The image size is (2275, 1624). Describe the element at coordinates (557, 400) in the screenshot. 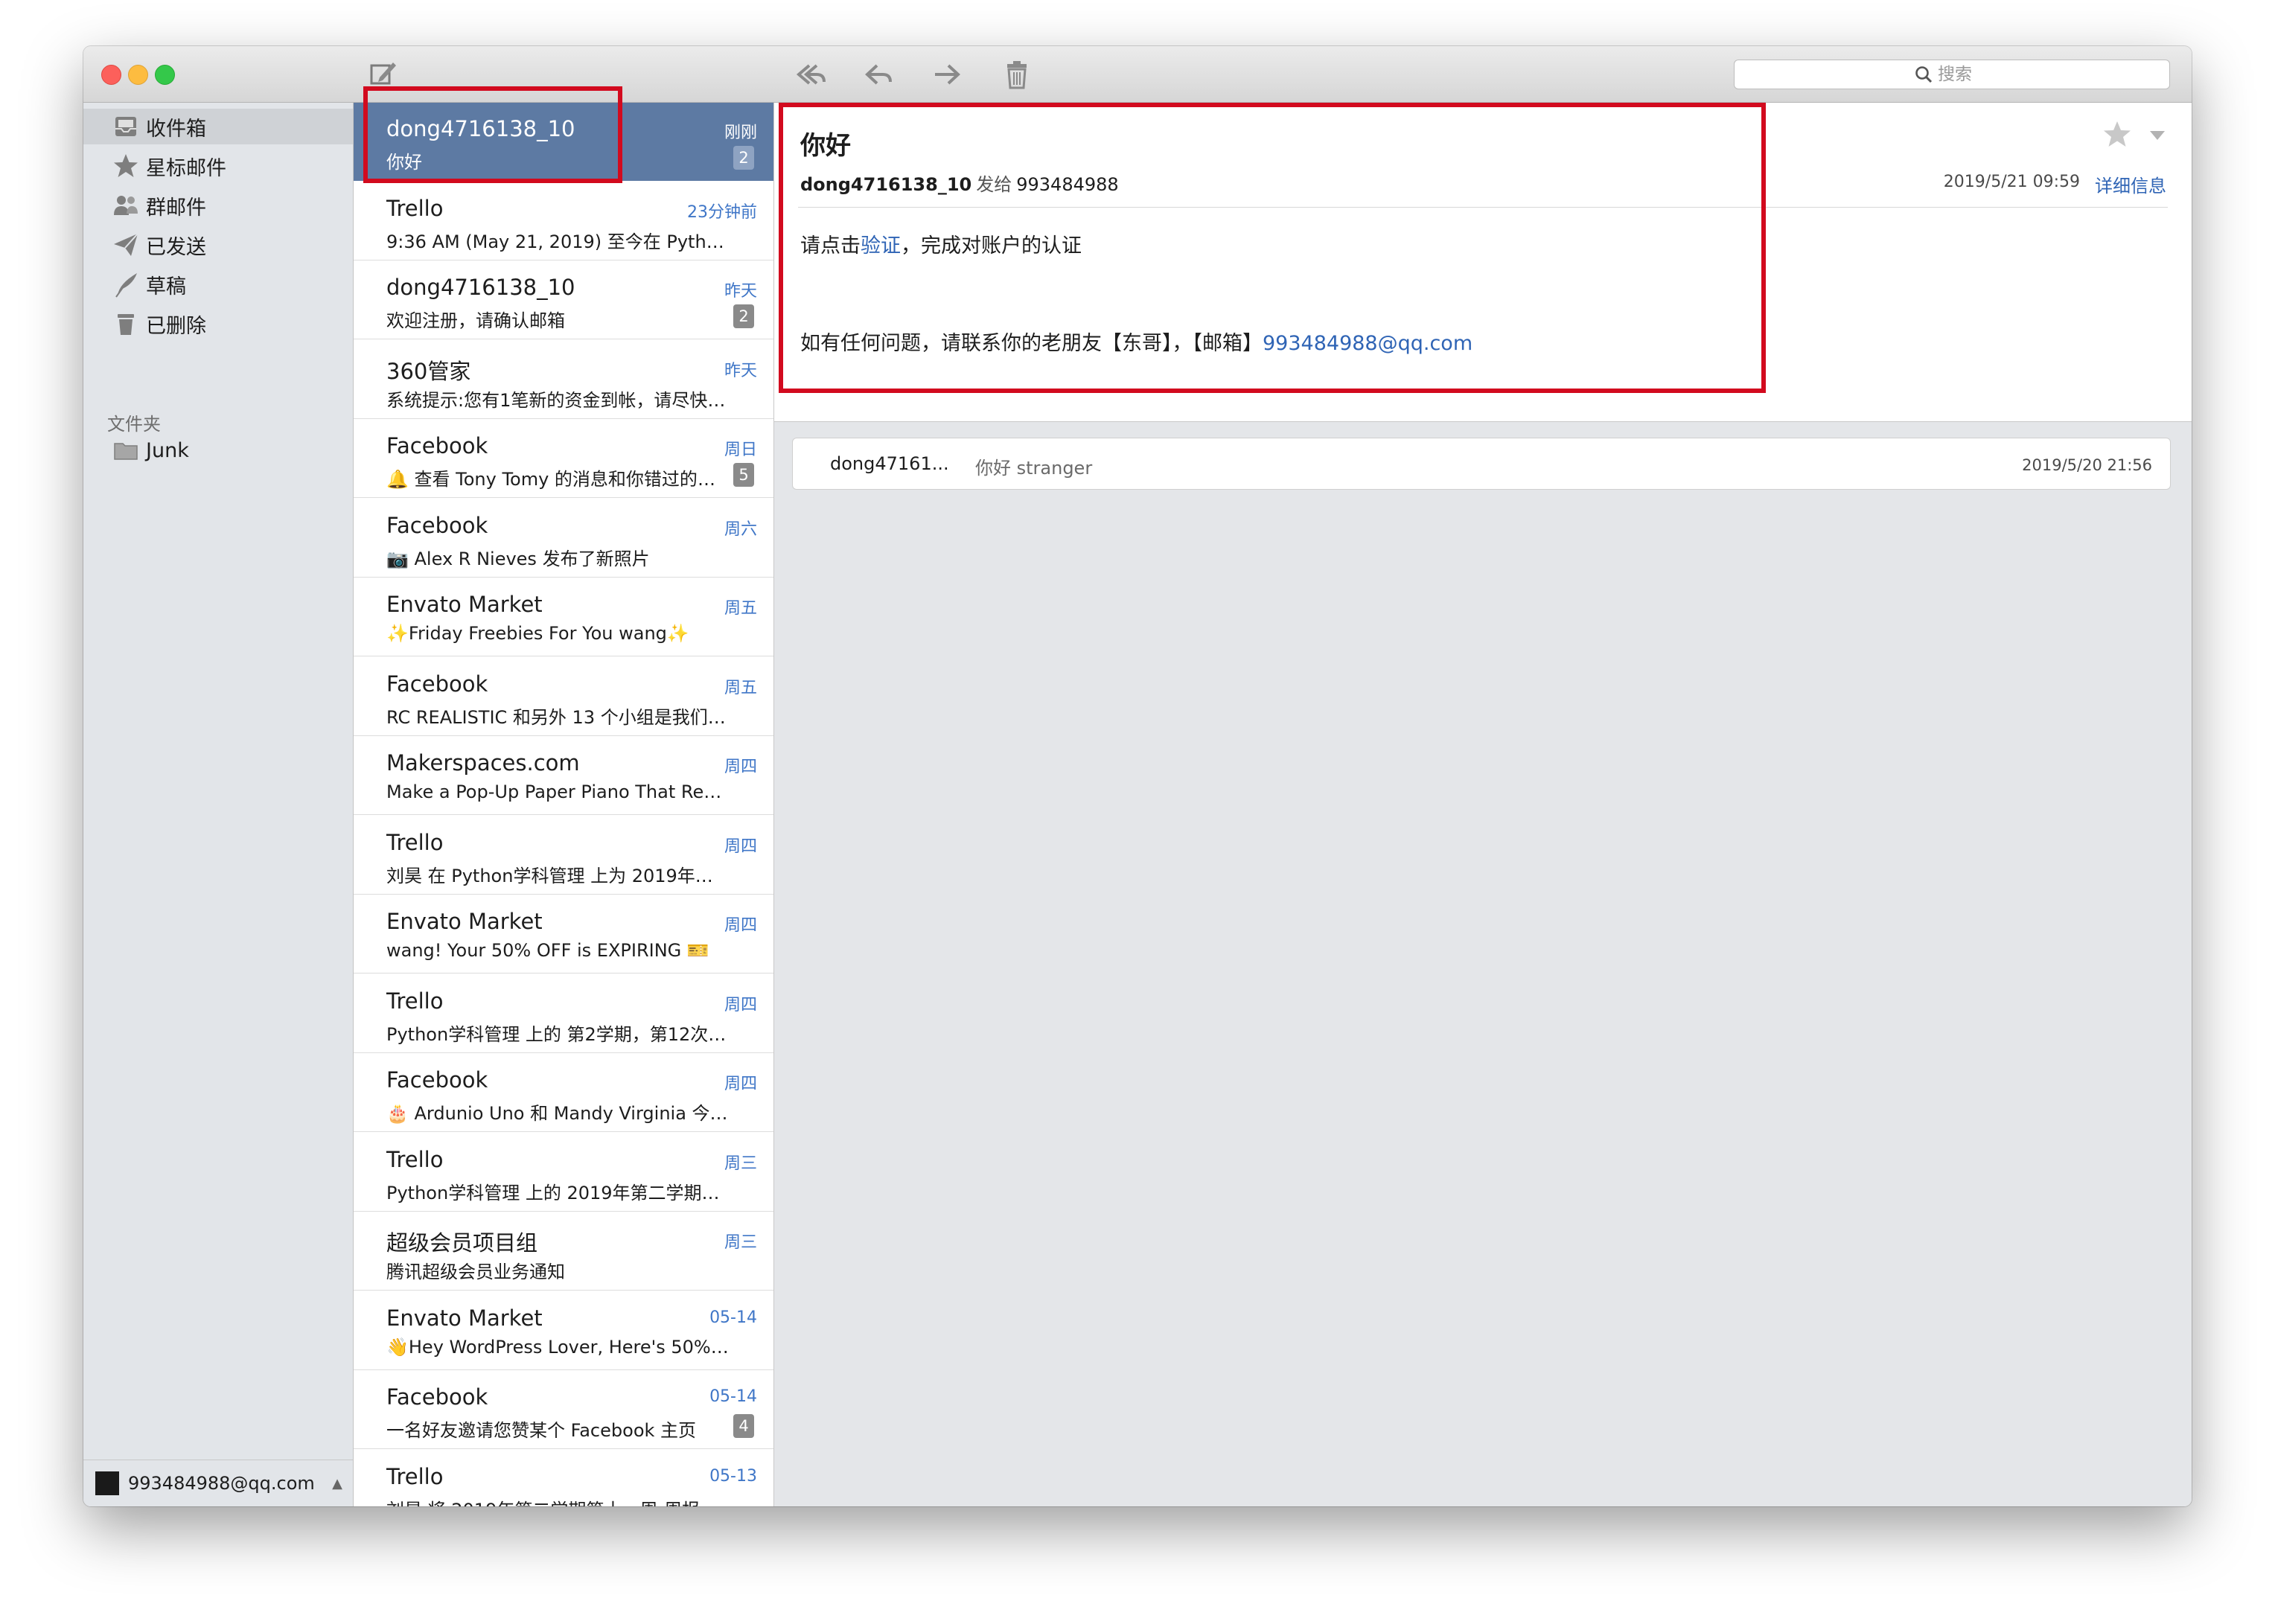

I see `message-subject: 系统提示:您有1笔新的资金到帐，请尽快处理` at that location.